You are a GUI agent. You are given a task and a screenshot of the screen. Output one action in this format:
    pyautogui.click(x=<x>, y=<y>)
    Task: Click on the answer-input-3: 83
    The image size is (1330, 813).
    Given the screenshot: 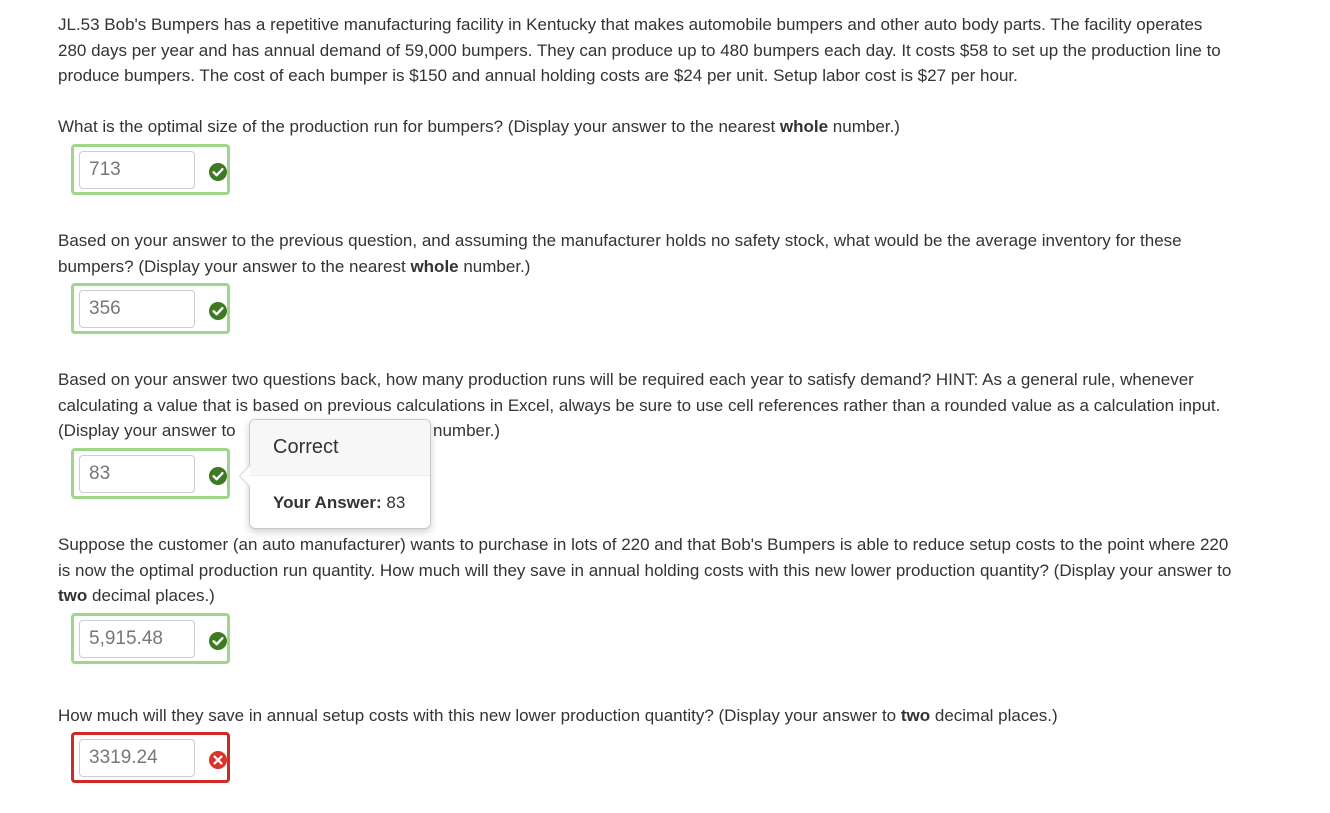 What is the action you would take?
    pyautogui.click(x=137, y=474)
    